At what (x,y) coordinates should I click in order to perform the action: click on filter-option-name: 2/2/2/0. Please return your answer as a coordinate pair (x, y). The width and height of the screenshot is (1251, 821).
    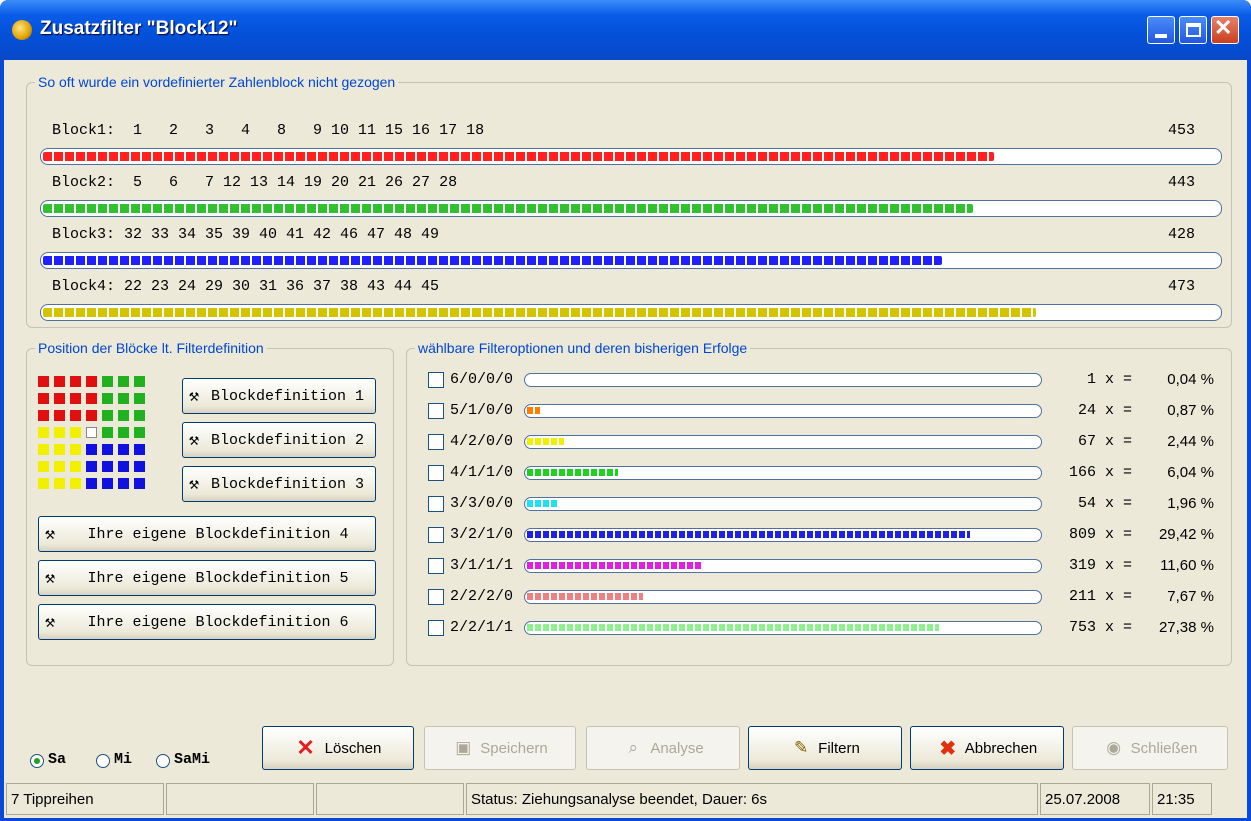
    Looking at the image, I should click on (482, 596).